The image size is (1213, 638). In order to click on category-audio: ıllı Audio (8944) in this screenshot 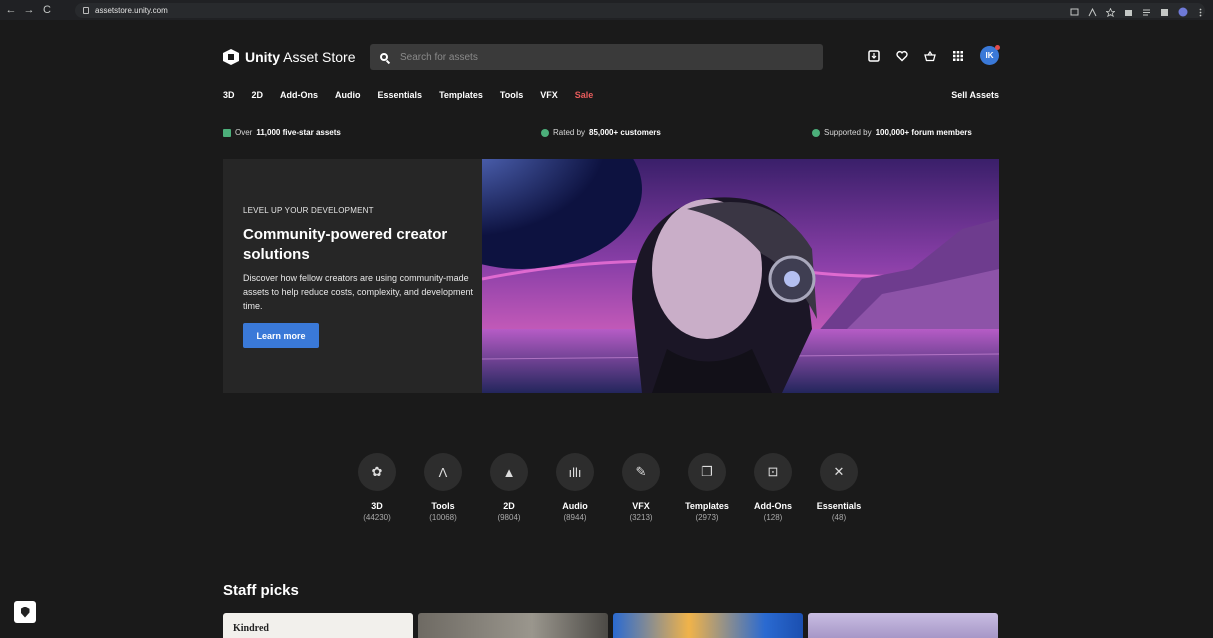, I will do `click(575, 487)`.